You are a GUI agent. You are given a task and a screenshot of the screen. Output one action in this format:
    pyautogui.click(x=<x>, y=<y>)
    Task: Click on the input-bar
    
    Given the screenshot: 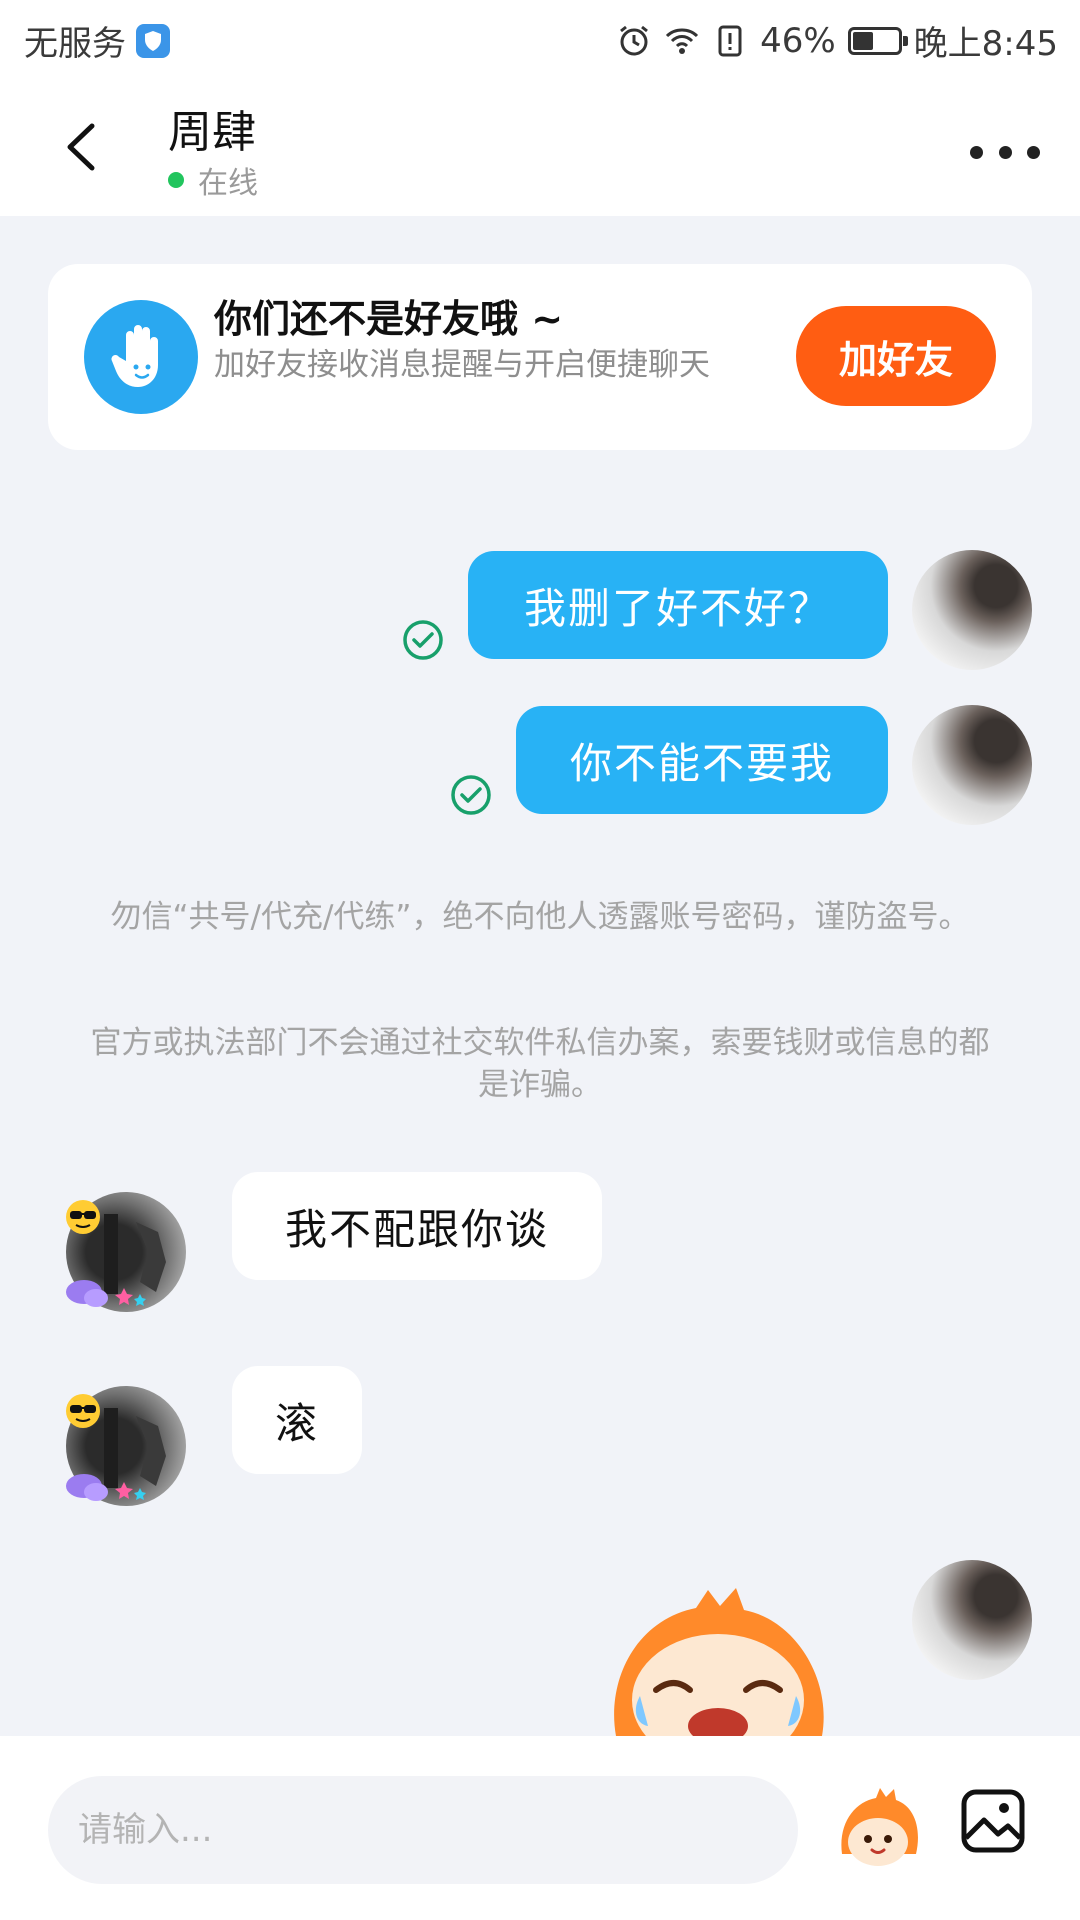 What is the action you would take?
    pyautogui.click(x=540, y=1828)
    